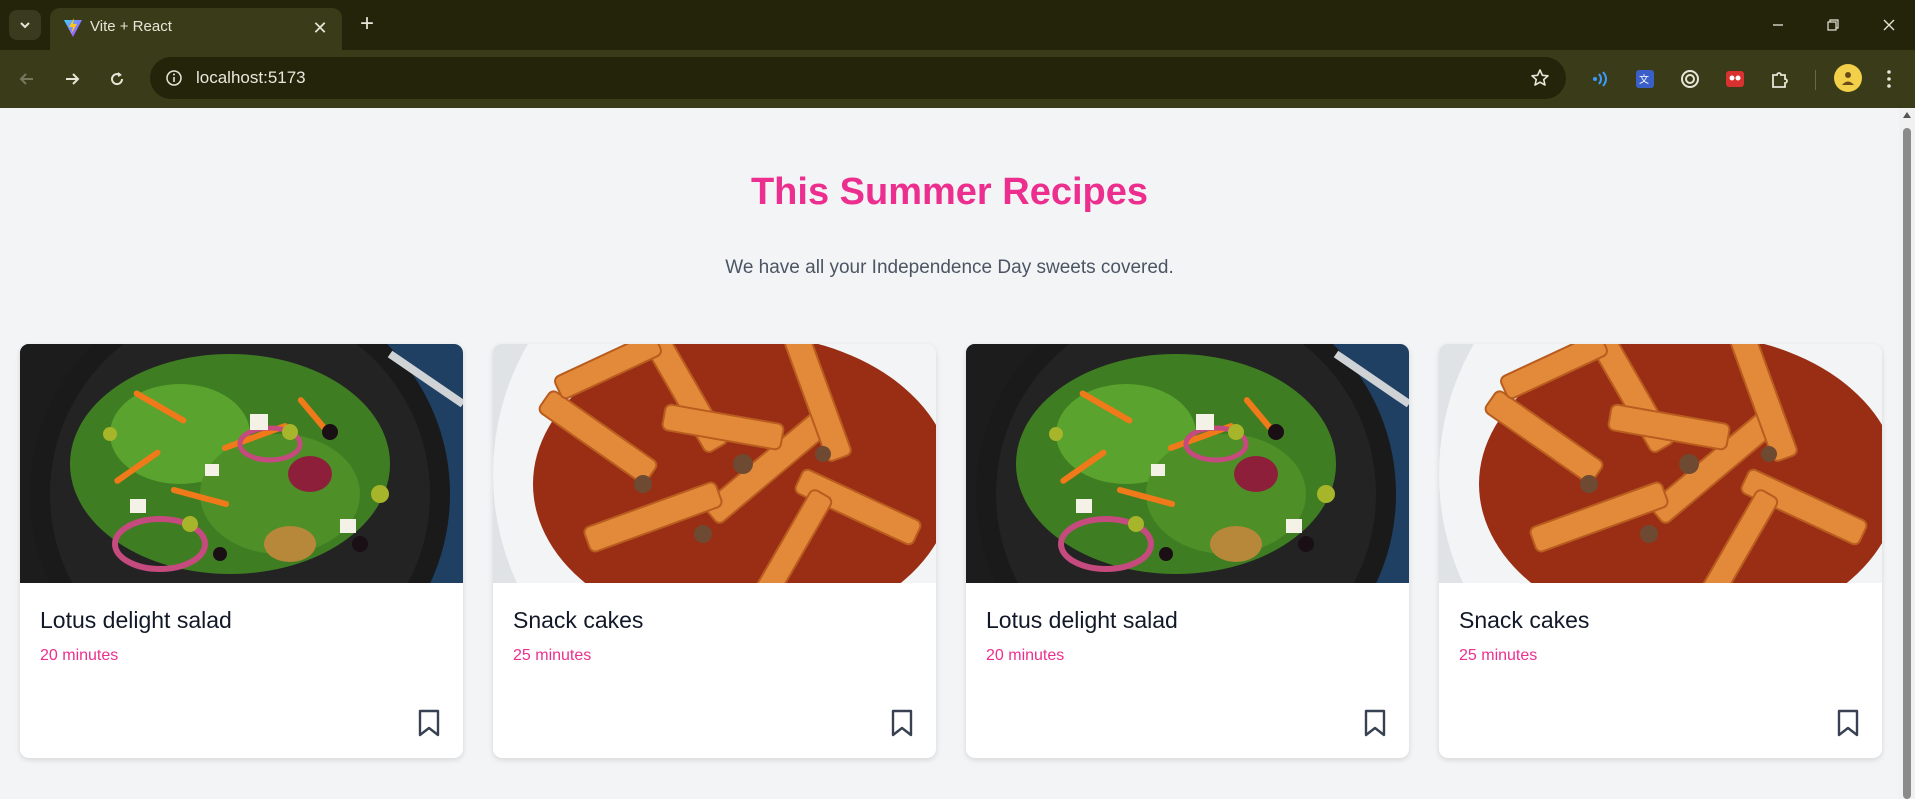  I want to click on close-window-icon, so click(1889, 25).